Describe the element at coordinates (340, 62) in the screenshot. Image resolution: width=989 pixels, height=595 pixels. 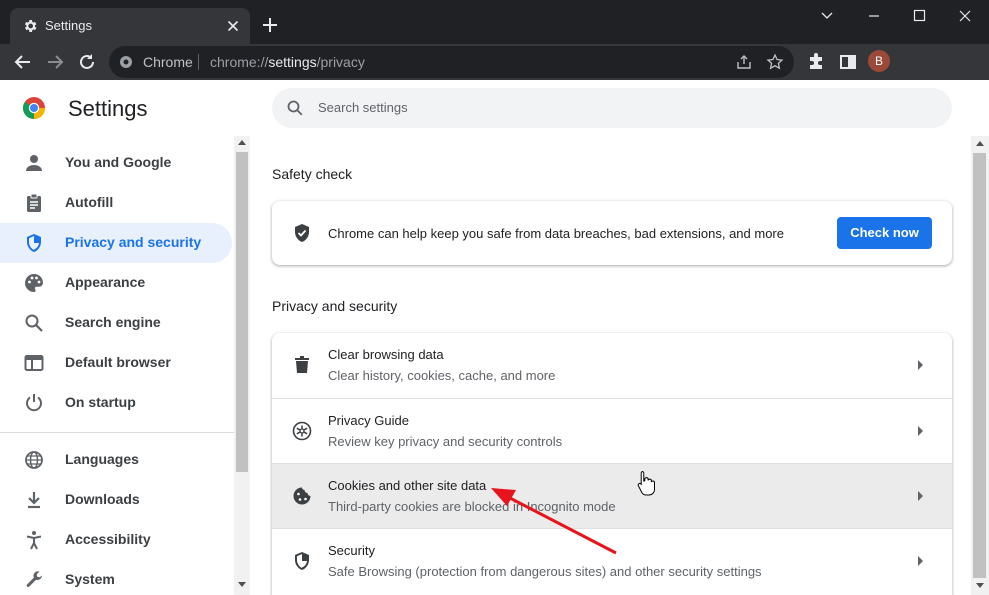
I see `url-path: /privacy` at that location.